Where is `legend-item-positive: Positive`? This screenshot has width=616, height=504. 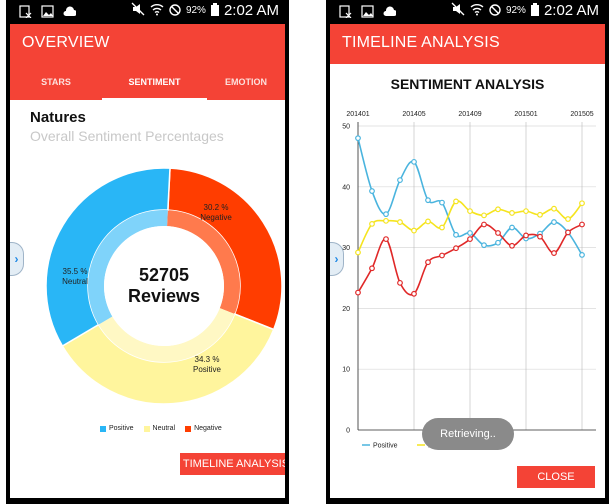 legend-item-positive: Positive is located at coordinates (117, 428).